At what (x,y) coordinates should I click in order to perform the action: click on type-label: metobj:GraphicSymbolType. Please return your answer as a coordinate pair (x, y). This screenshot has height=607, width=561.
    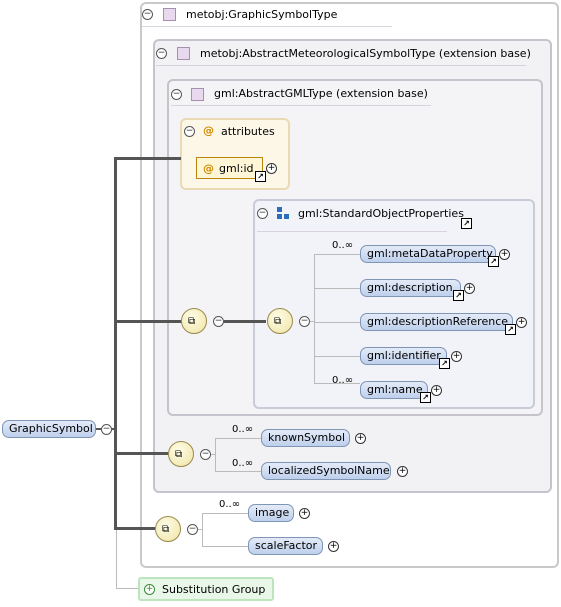
    Looking at the image, I should click on (262, 14).